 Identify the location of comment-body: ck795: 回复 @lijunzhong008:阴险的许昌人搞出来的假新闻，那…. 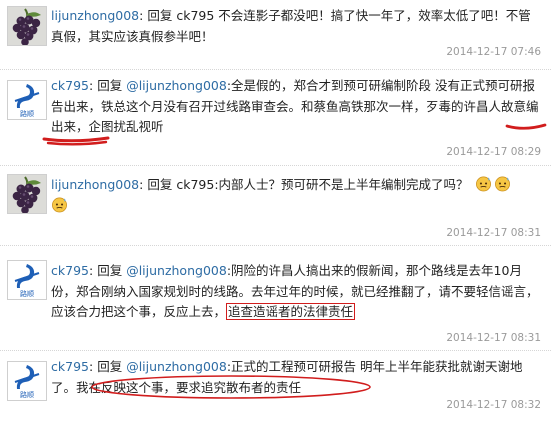
(295, 291).